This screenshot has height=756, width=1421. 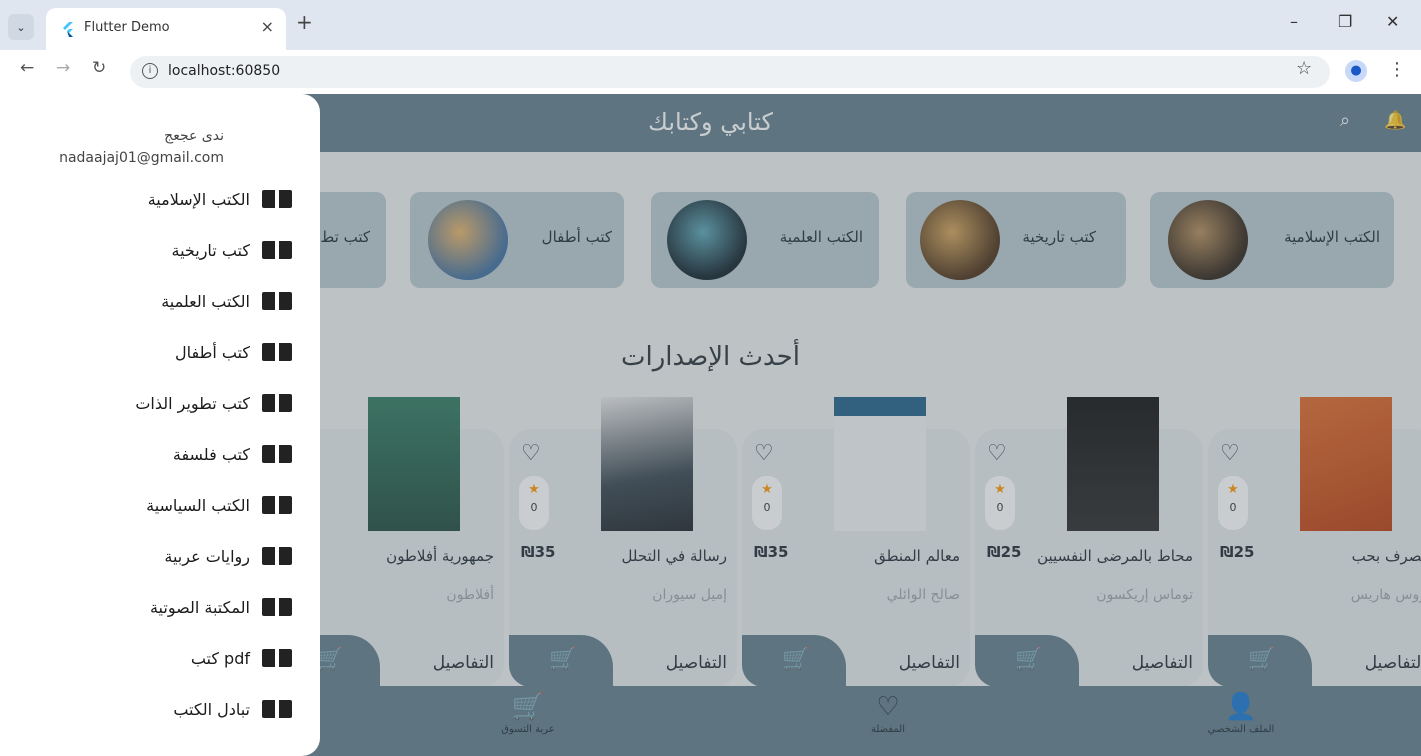 What do you see at coordinates (304, 22) in the screenshot?
I see `new-tab-button: +` at bounding box center [304, 22].